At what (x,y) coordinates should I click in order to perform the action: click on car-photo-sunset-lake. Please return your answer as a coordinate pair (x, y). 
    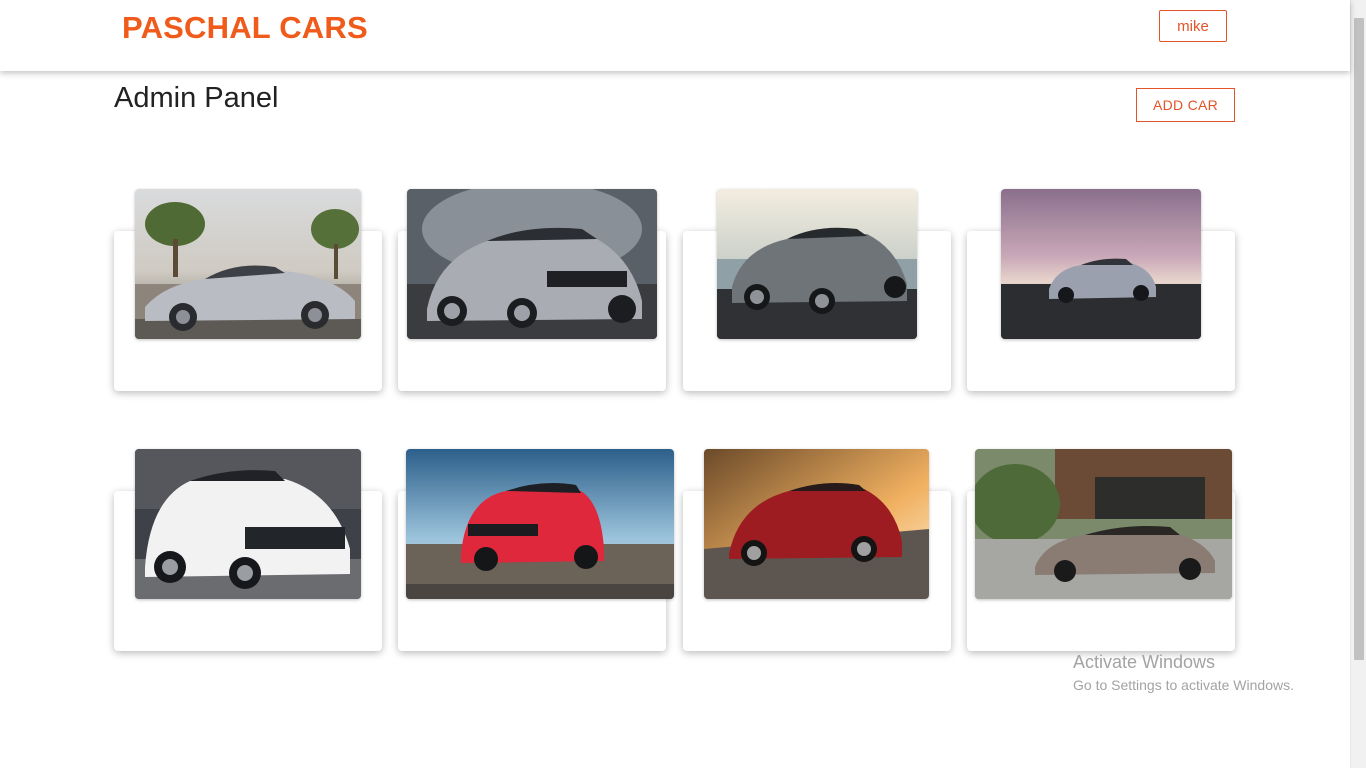
    Looking at the image, I should click on (817, 264).